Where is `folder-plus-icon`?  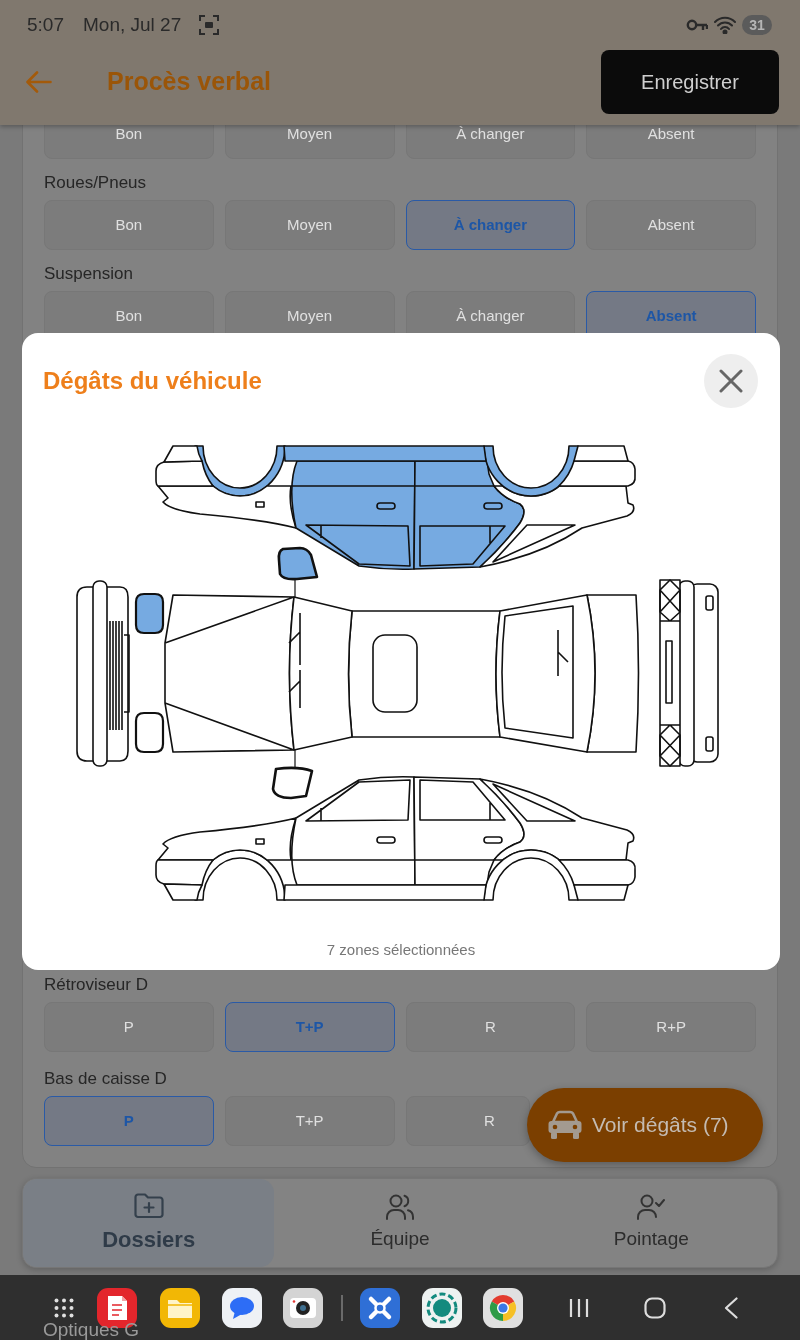 folder-plus-icon is located at coordinates (148, 1206).